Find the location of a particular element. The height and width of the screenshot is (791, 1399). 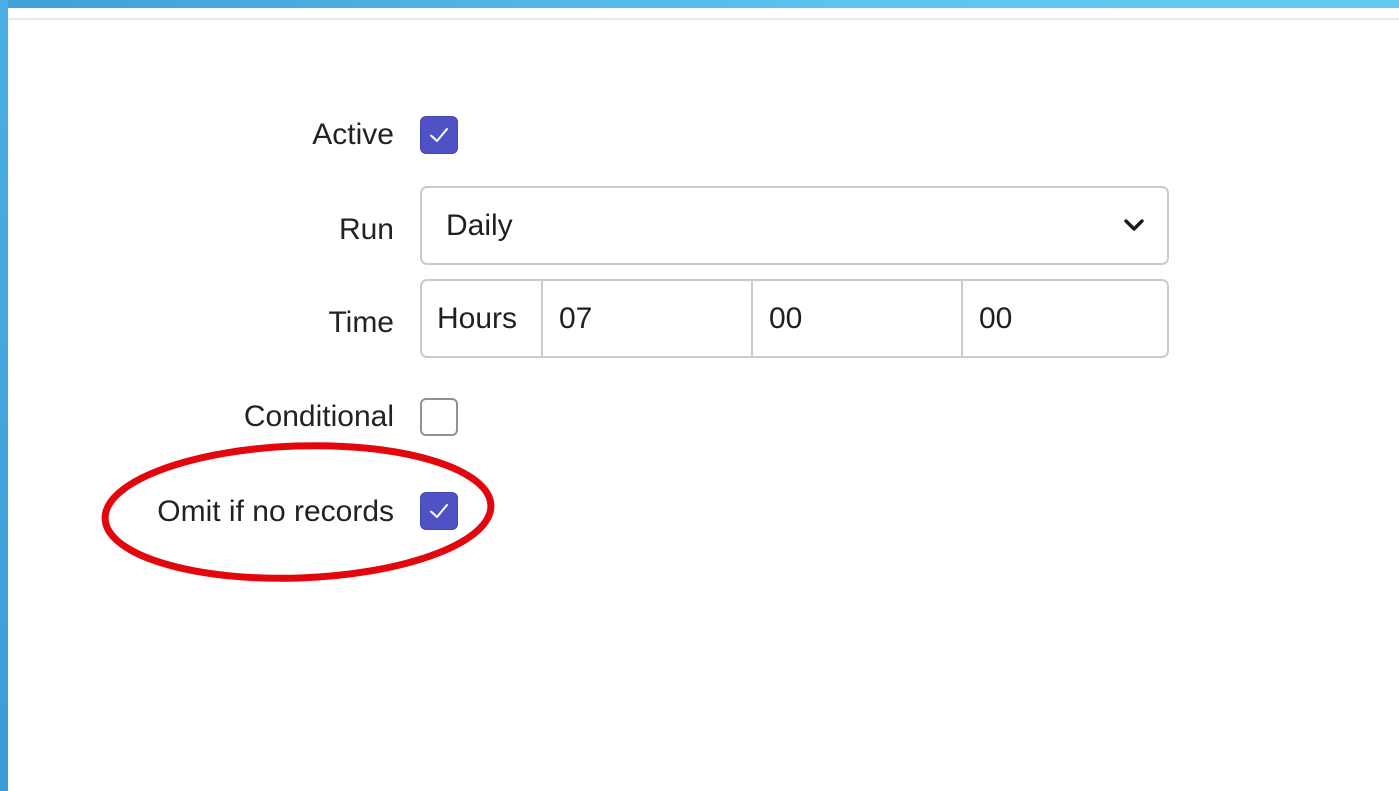

active-checkbox is located at coordinates (439, 135).